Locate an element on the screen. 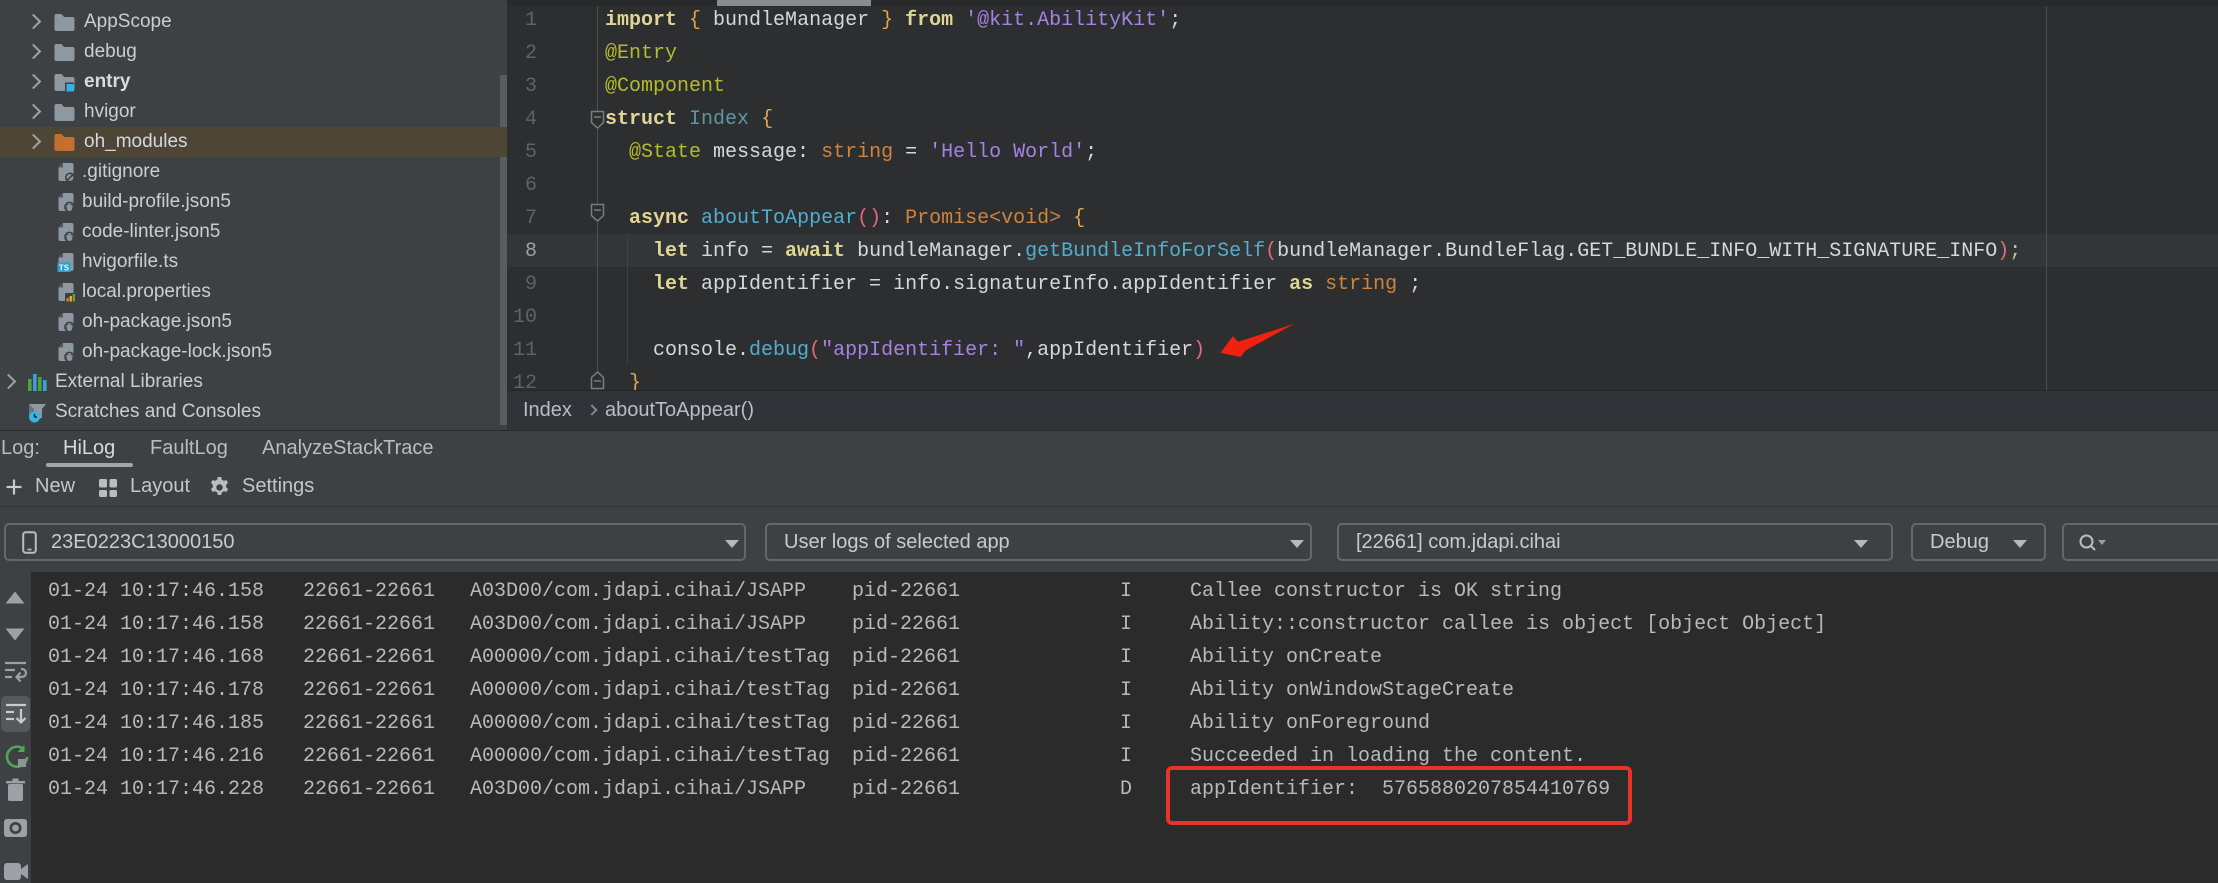 This screenshot has width=2218, height=883. svg-text: TS is located at coordinates (64, 268).